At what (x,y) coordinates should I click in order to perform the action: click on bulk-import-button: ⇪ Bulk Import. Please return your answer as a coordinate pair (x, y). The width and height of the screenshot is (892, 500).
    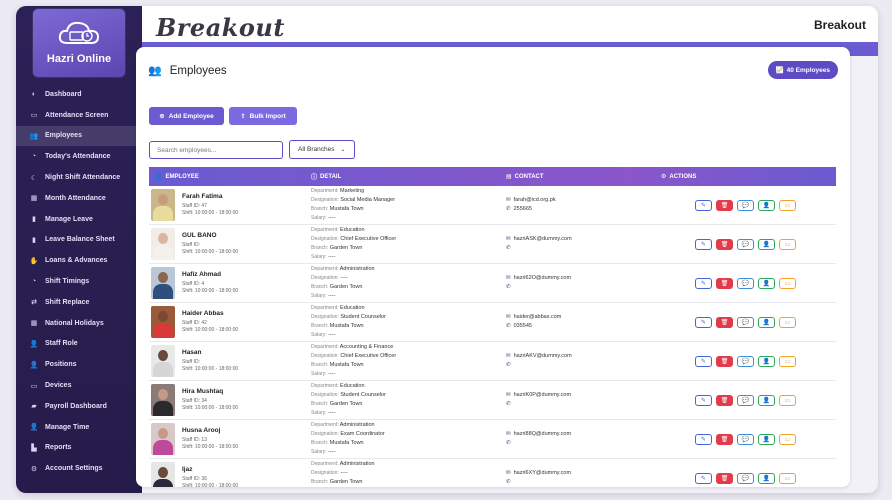
    Looking at the image, I should click on (263, 116).